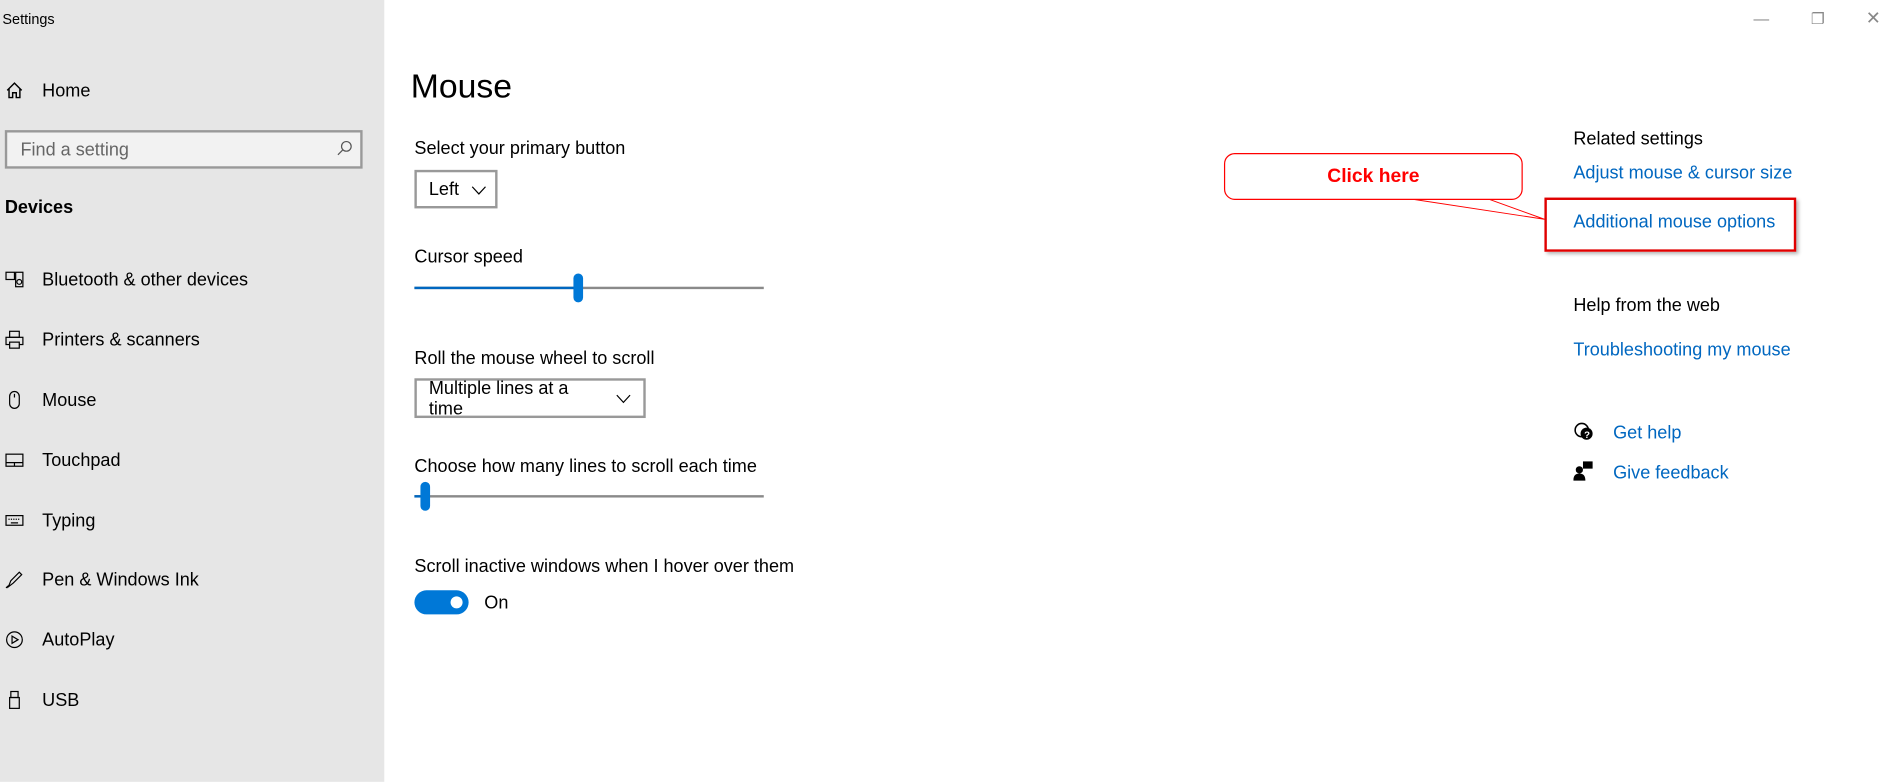  Describe the element at coordinates (1638, 139) in the screenshot. I see `related-heading: Related settings` at that location.